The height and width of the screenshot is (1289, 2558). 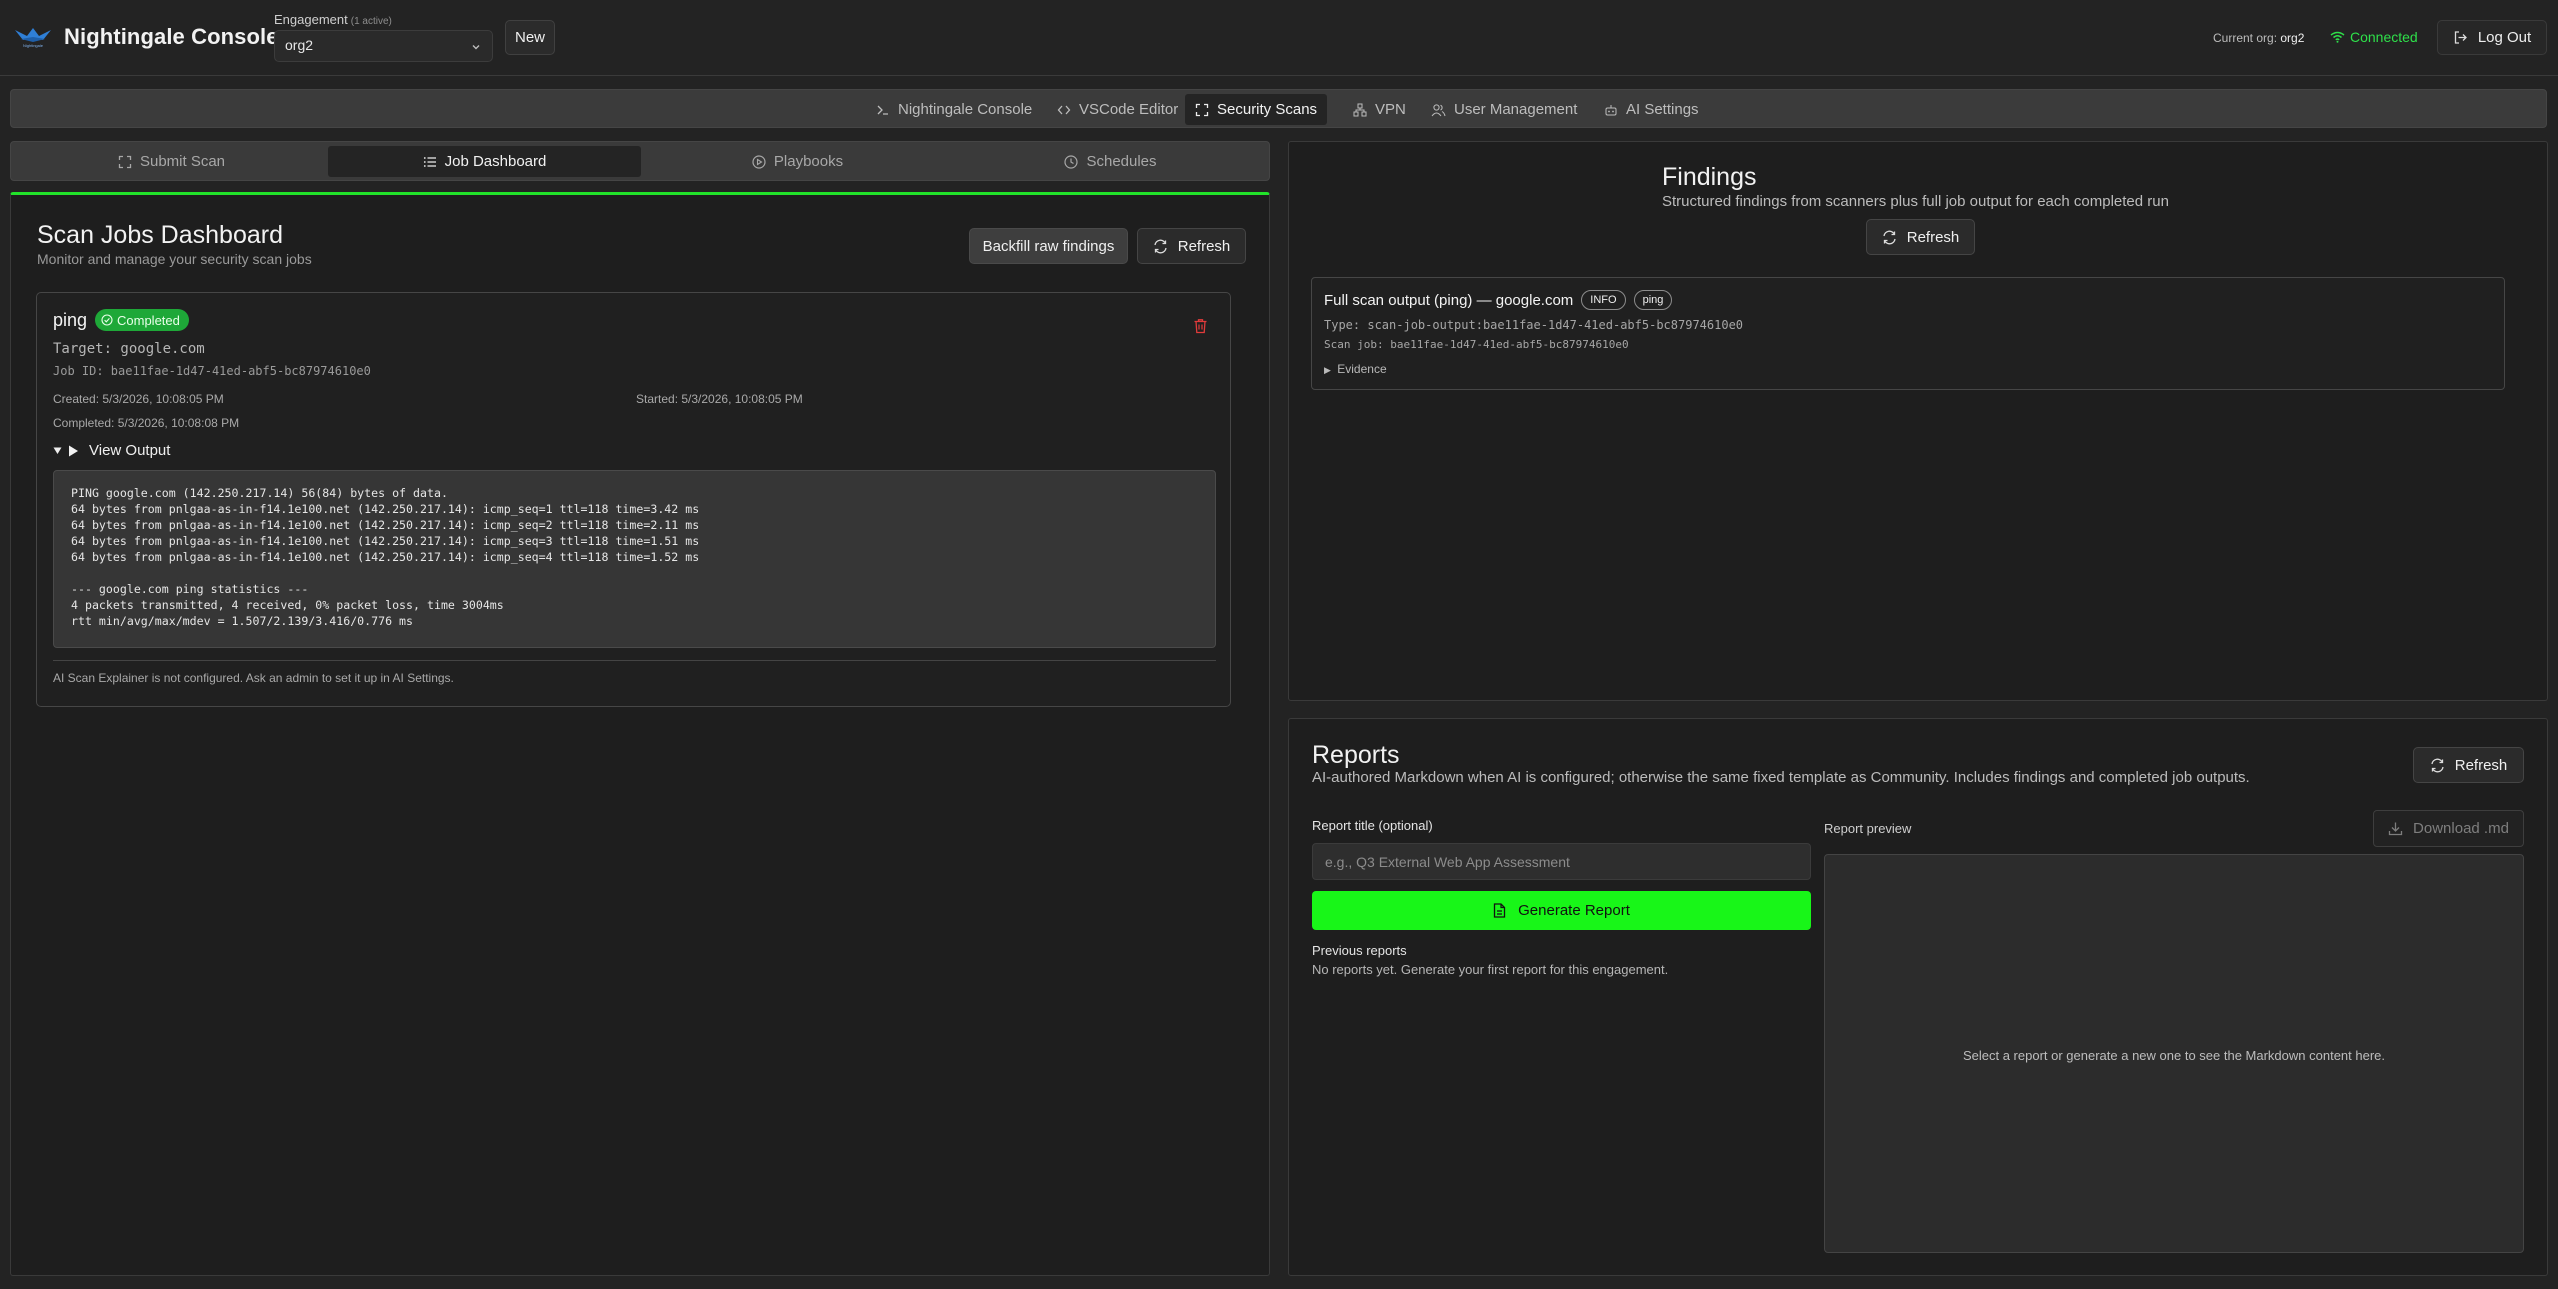 What do you see at coordinates (2337, 37) in the screenshot?
I see `wifi-icon` at bounding box center [2337, 37].